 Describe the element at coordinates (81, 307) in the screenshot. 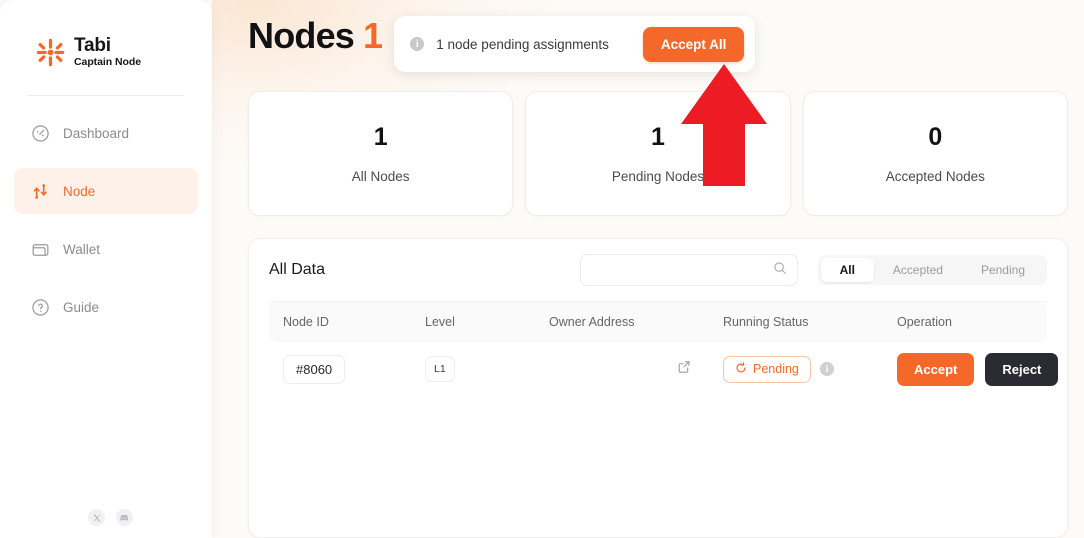

I see `sidebar-item-label: Guide` at that location.